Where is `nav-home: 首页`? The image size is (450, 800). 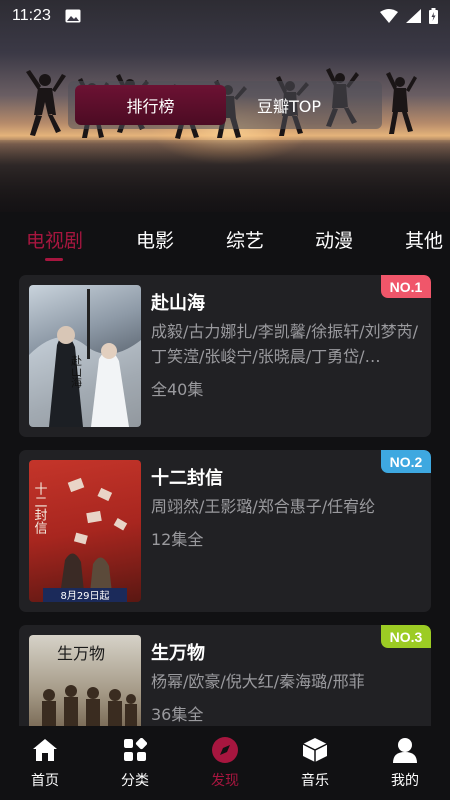 nav-home: 首页 is located at coordinates (45, 763).